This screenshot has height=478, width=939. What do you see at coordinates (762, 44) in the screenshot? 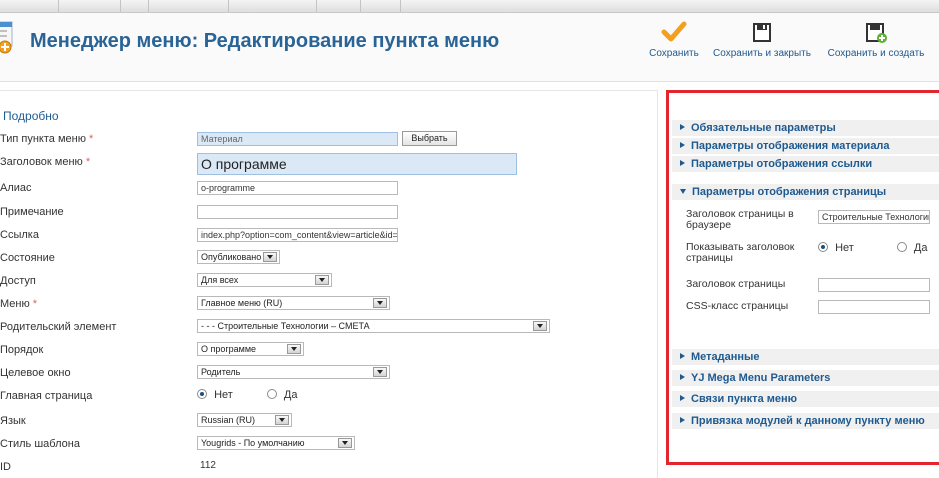
I see `save-and-close-button: Сохранить и закрыть` at bounding box center [762, 44].